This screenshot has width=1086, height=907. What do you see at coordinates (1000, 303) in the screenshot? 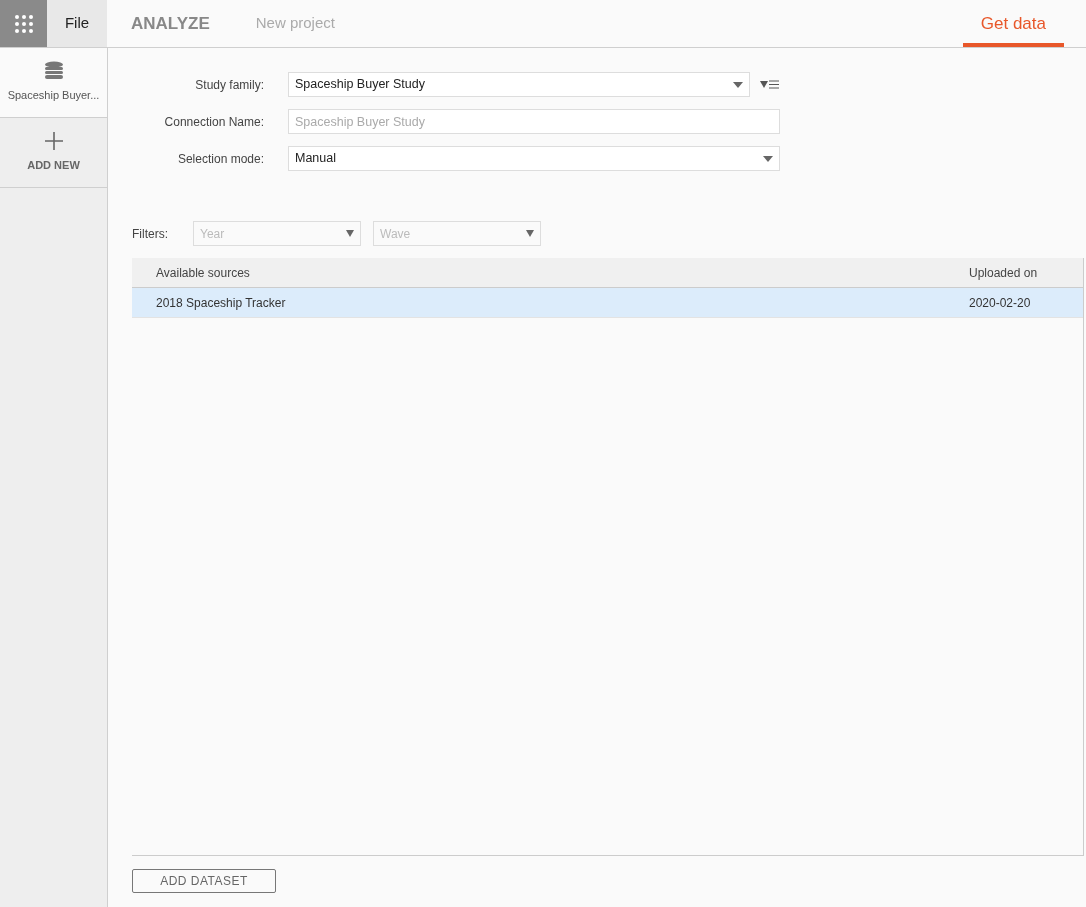
I see `table-cell-text: 2020-02-20` at bounding box center [1000, 303].